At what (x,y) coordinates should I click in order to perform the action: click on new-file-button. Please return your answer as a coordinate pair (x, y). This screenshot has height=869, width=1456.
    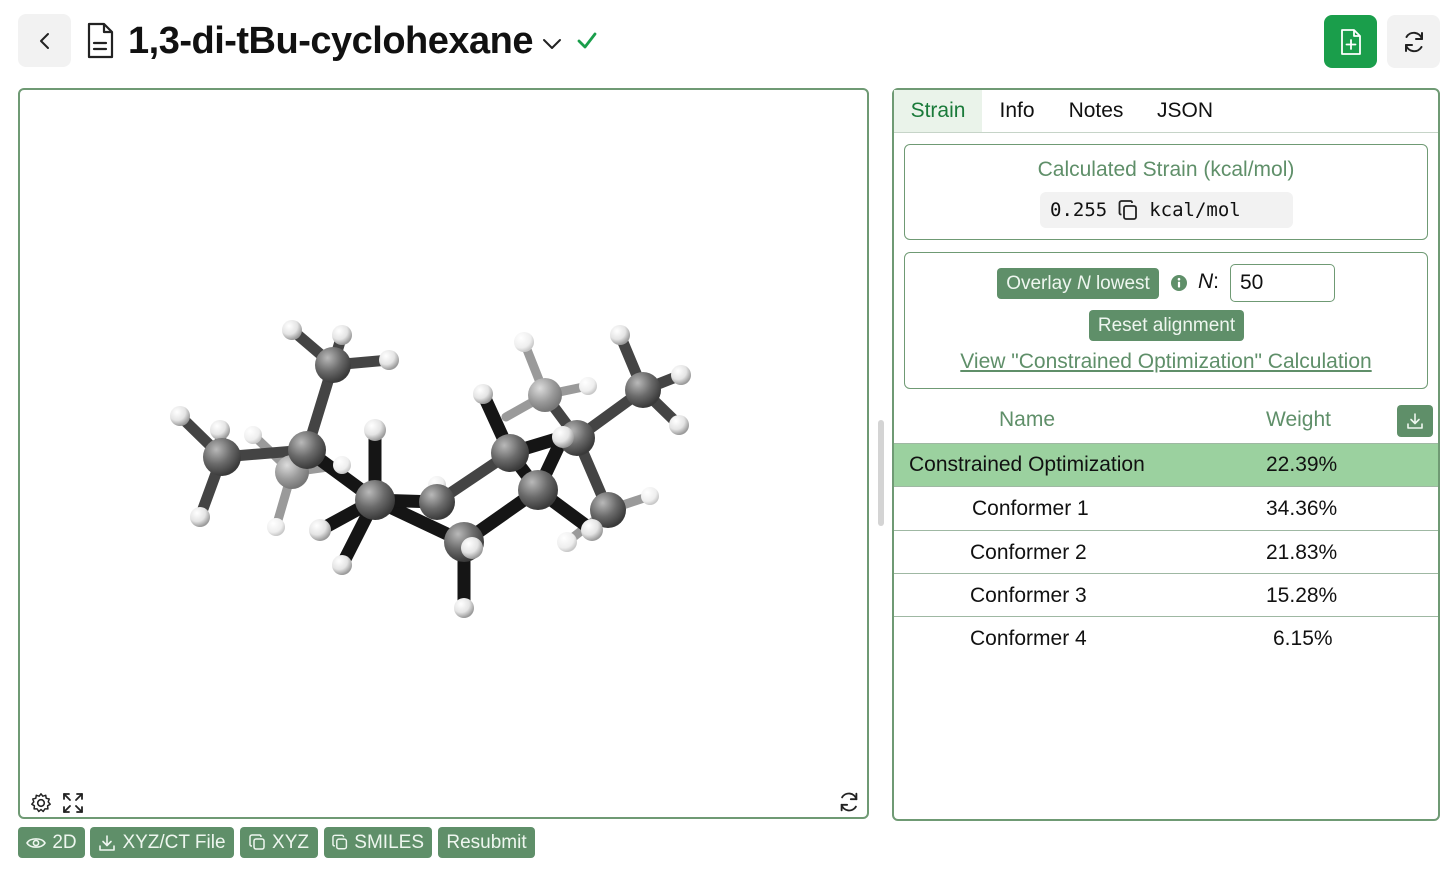
    Looking at the image, I should click on (1350, 41).